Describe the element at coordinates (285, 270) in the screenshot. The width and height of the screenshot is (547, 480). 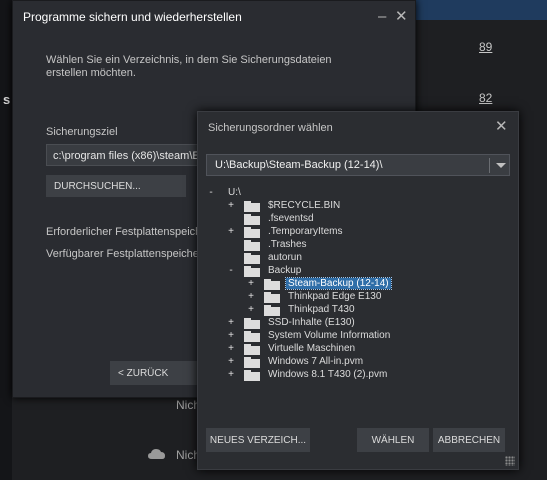
I see `tree-item-label: Backup` at that location.